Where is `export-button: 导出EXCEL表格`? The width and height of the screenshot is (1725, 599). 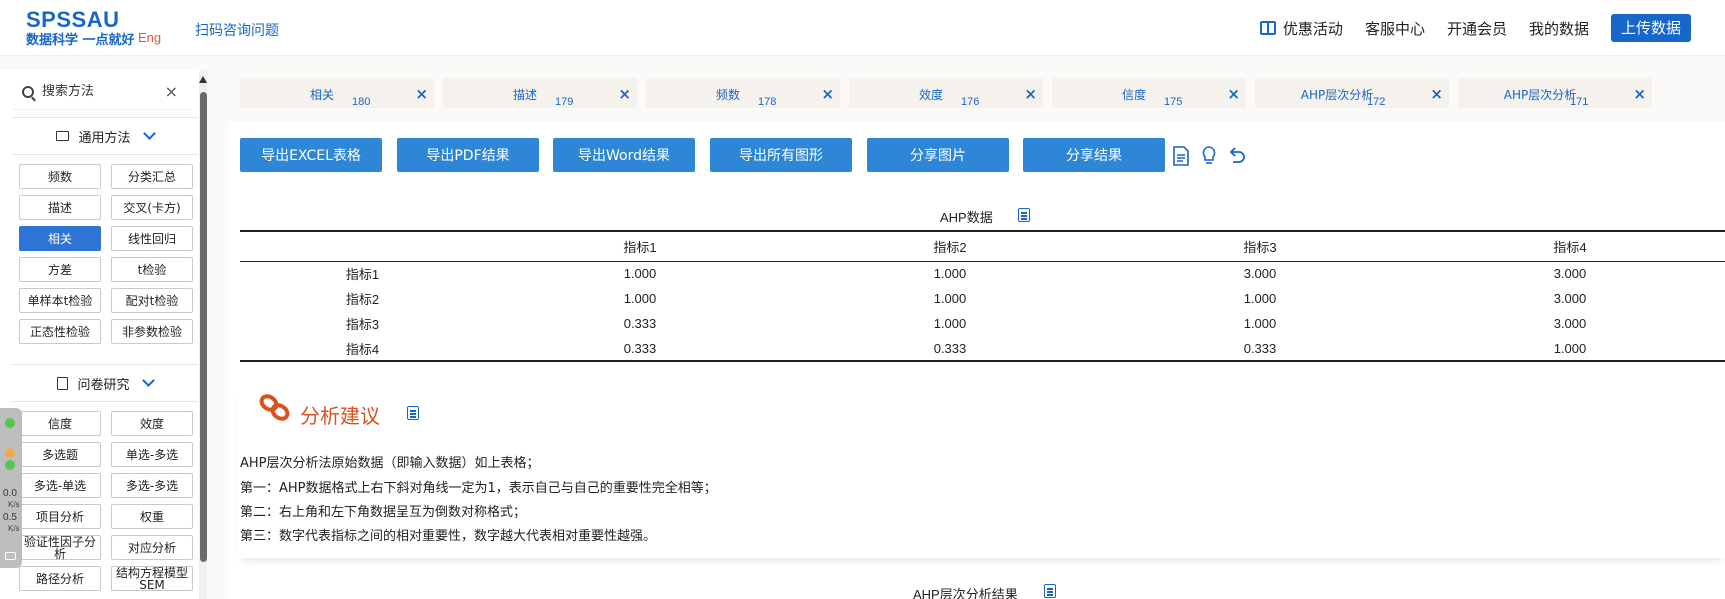
export-button: 导出EXCEL表格 is located at coordinates (311, 155).